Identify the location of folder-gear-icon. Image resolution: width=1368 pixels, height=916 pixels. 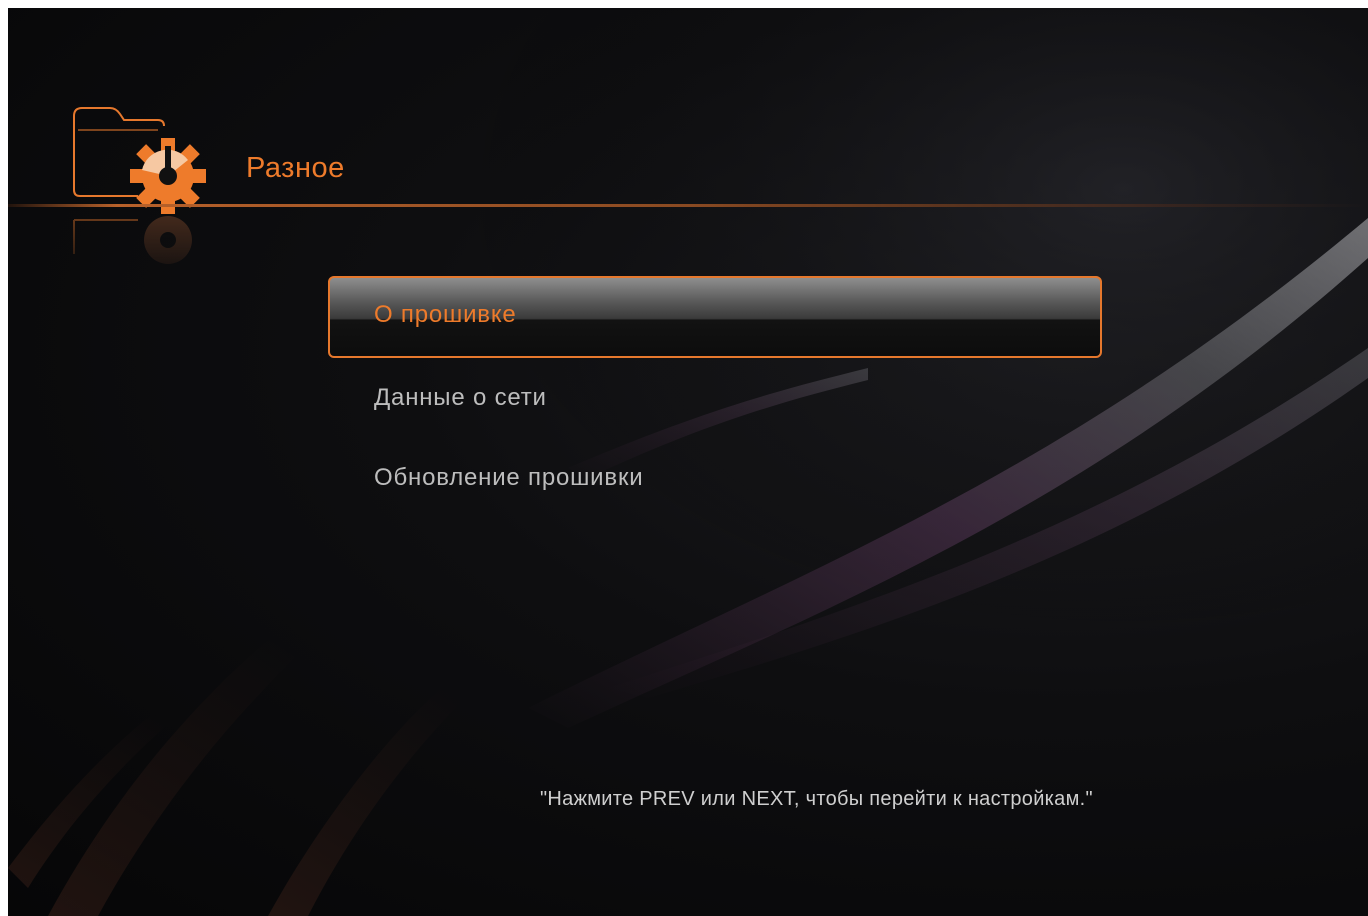
(139, 160).